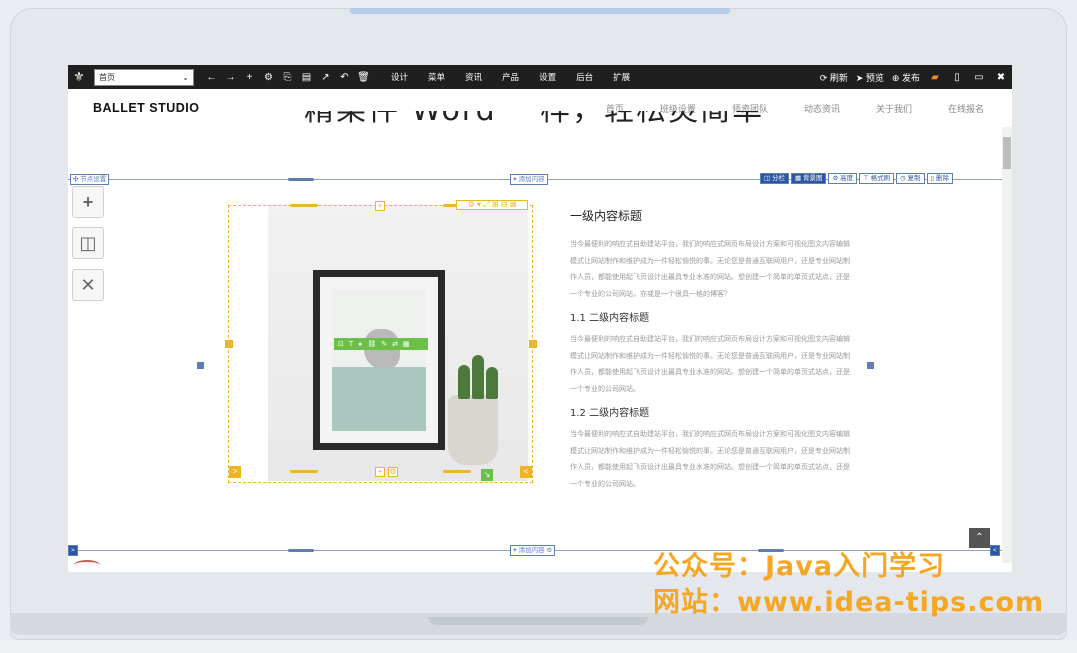 The width and height of the screenshot is (1077, 653). Describe the element at coordinates (73, 550) in the screenshot. I see `collapse-left-icon: >` at that location.